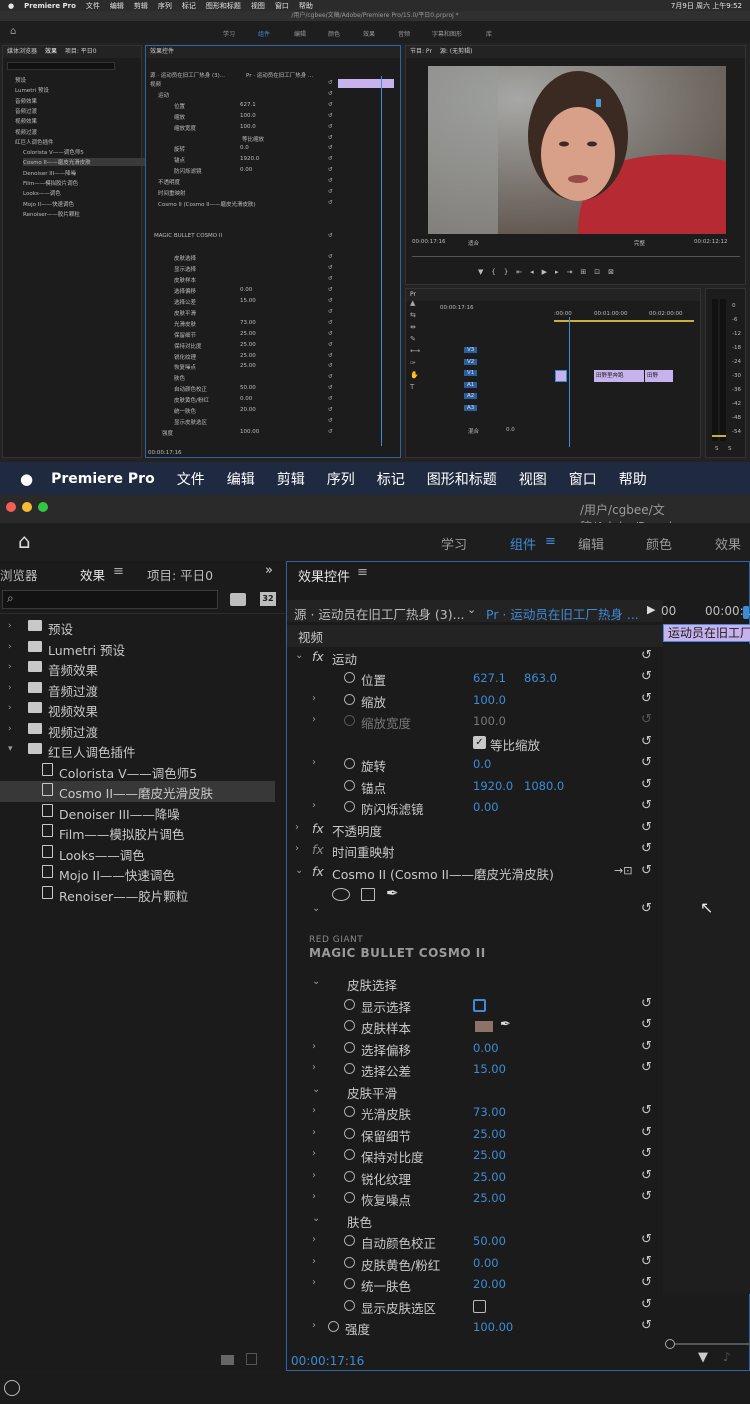 Image resolution: width=750 pixels, height=1404 pixels. I want to click on menu-file: 文件, so click(191, 479).